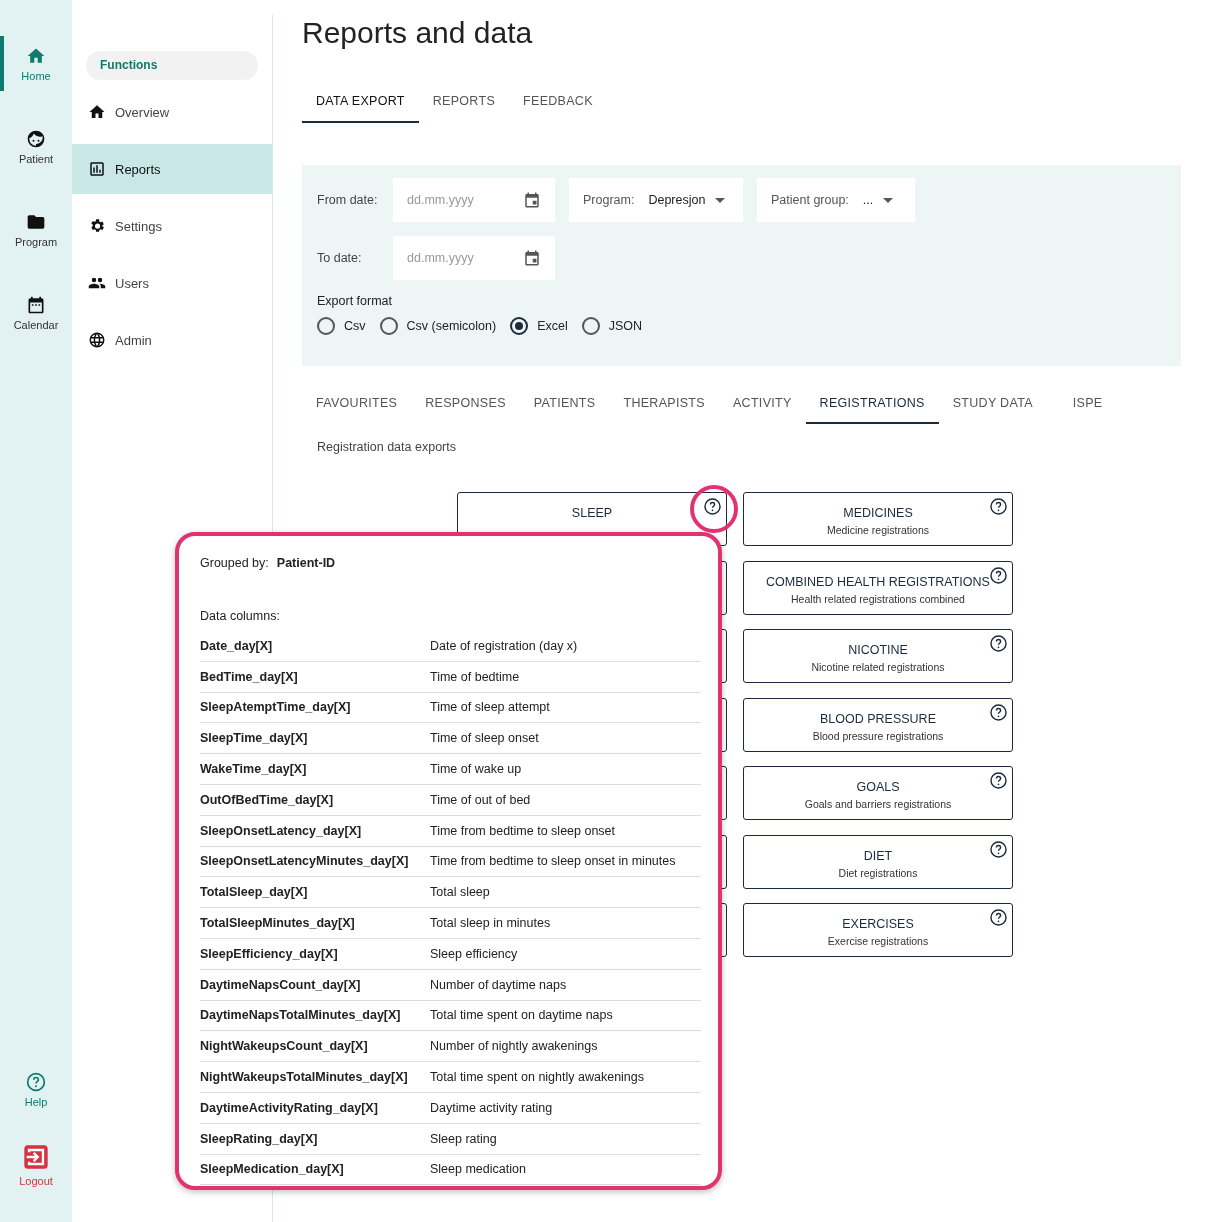  What do you see at coordinates (357, 406) in the screenshot?
I see `tab: FAVOURITES` at bounding box center [357, 406].